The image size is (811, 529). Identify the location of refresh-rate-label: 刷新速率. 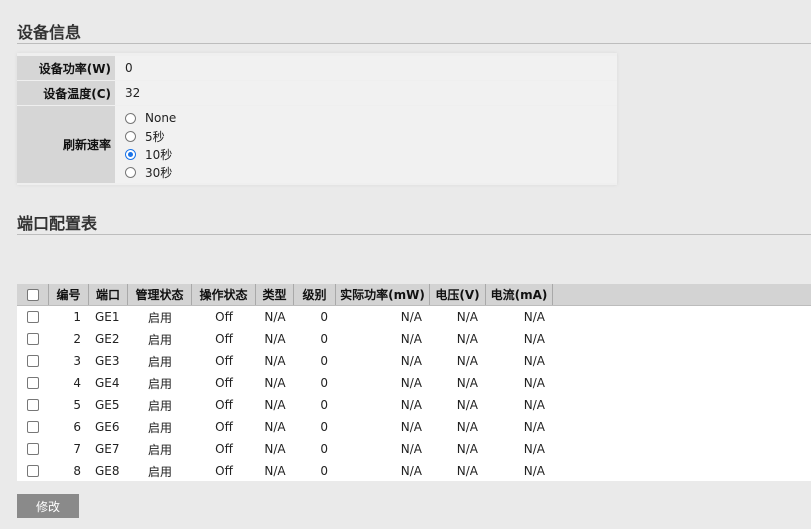
(66, 144).